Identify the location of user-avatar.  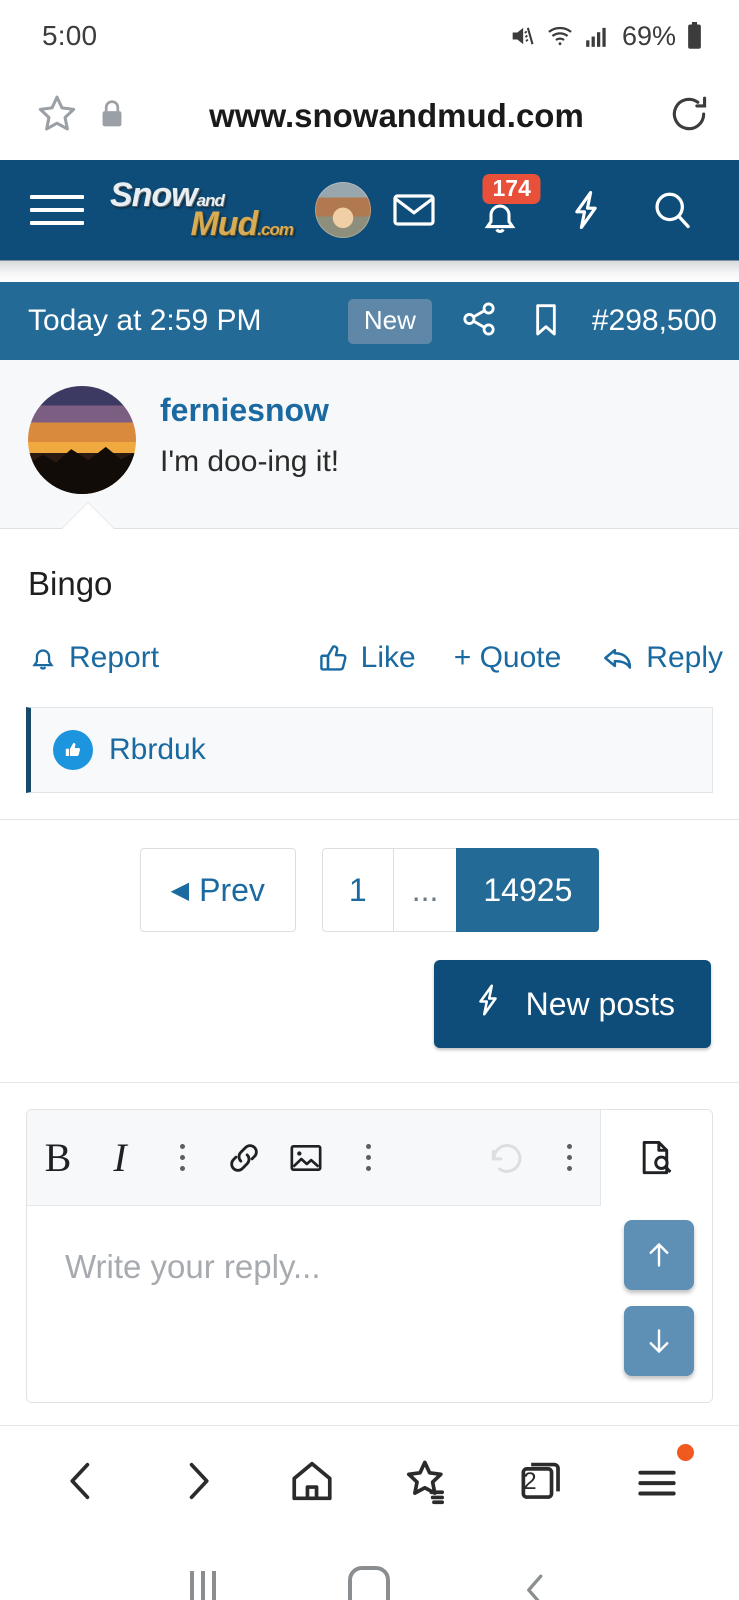
(343, 210).